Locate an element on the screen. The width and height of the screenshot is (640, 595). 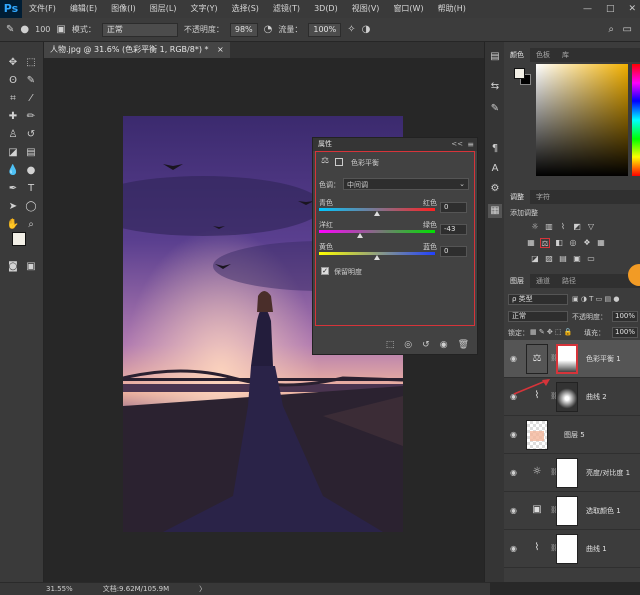
document-tab: 人物.jpg @ 31.6% (色彩平衡 1, RGB/8*) * × is located at coordinates (137, 50).